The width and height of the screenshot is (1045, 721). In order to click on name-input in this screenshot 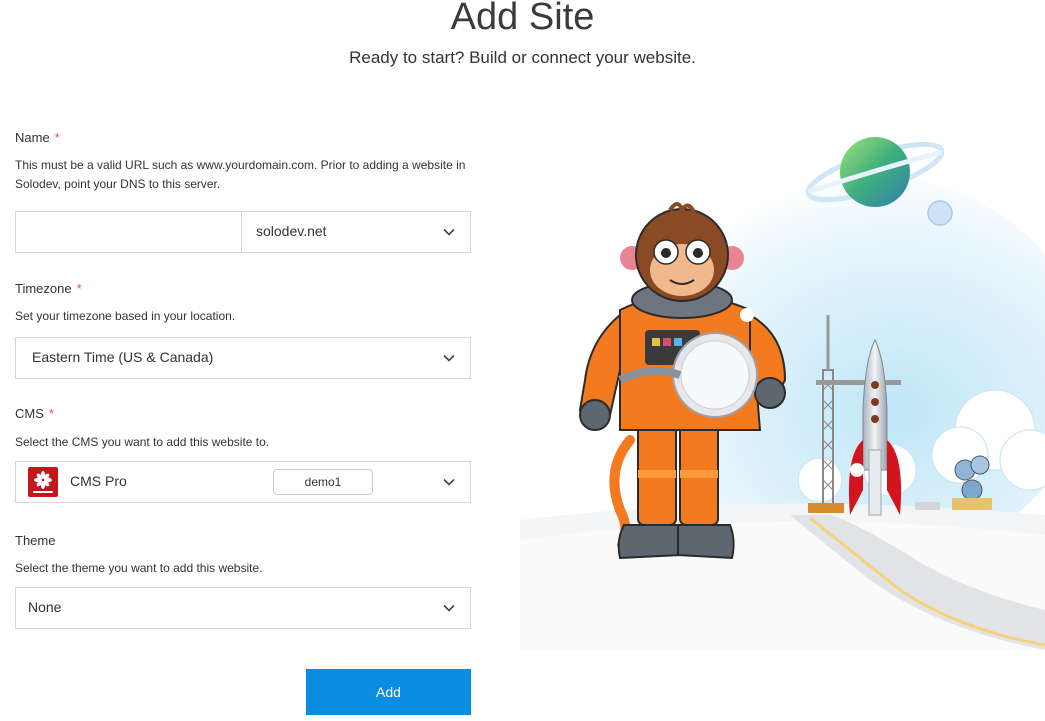, I will do `click(129, 232)`.